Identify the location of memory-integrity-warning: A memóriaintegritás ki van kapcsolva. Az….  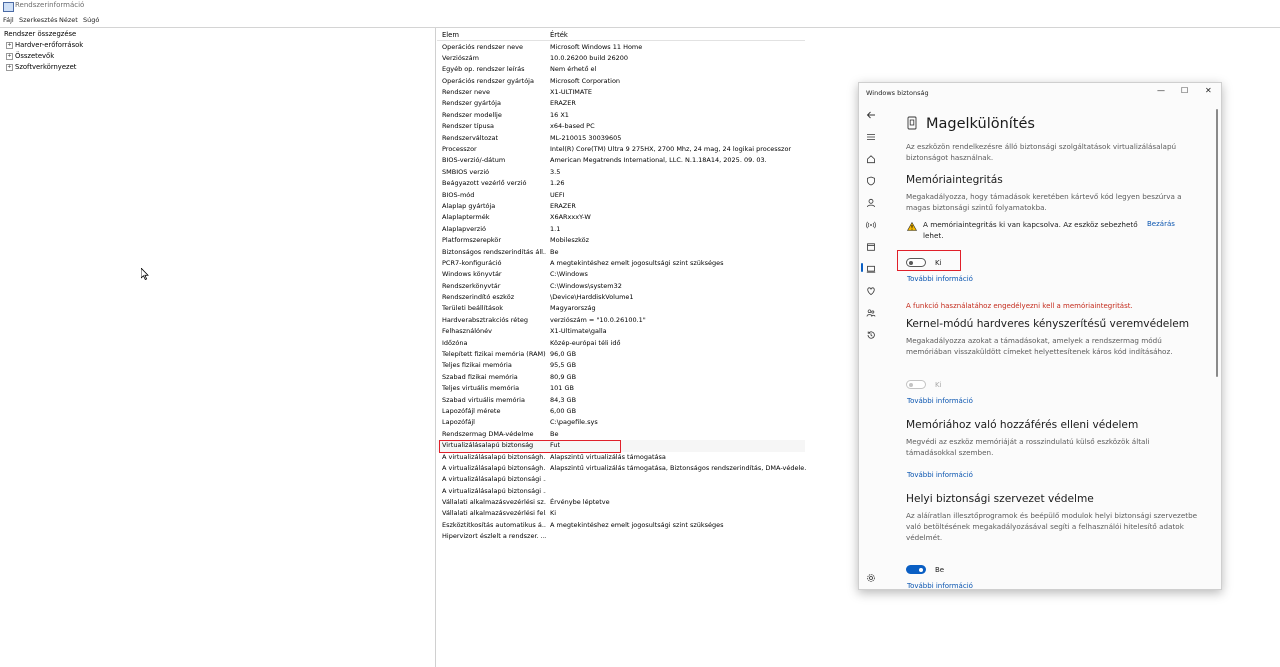
(1030, 230).